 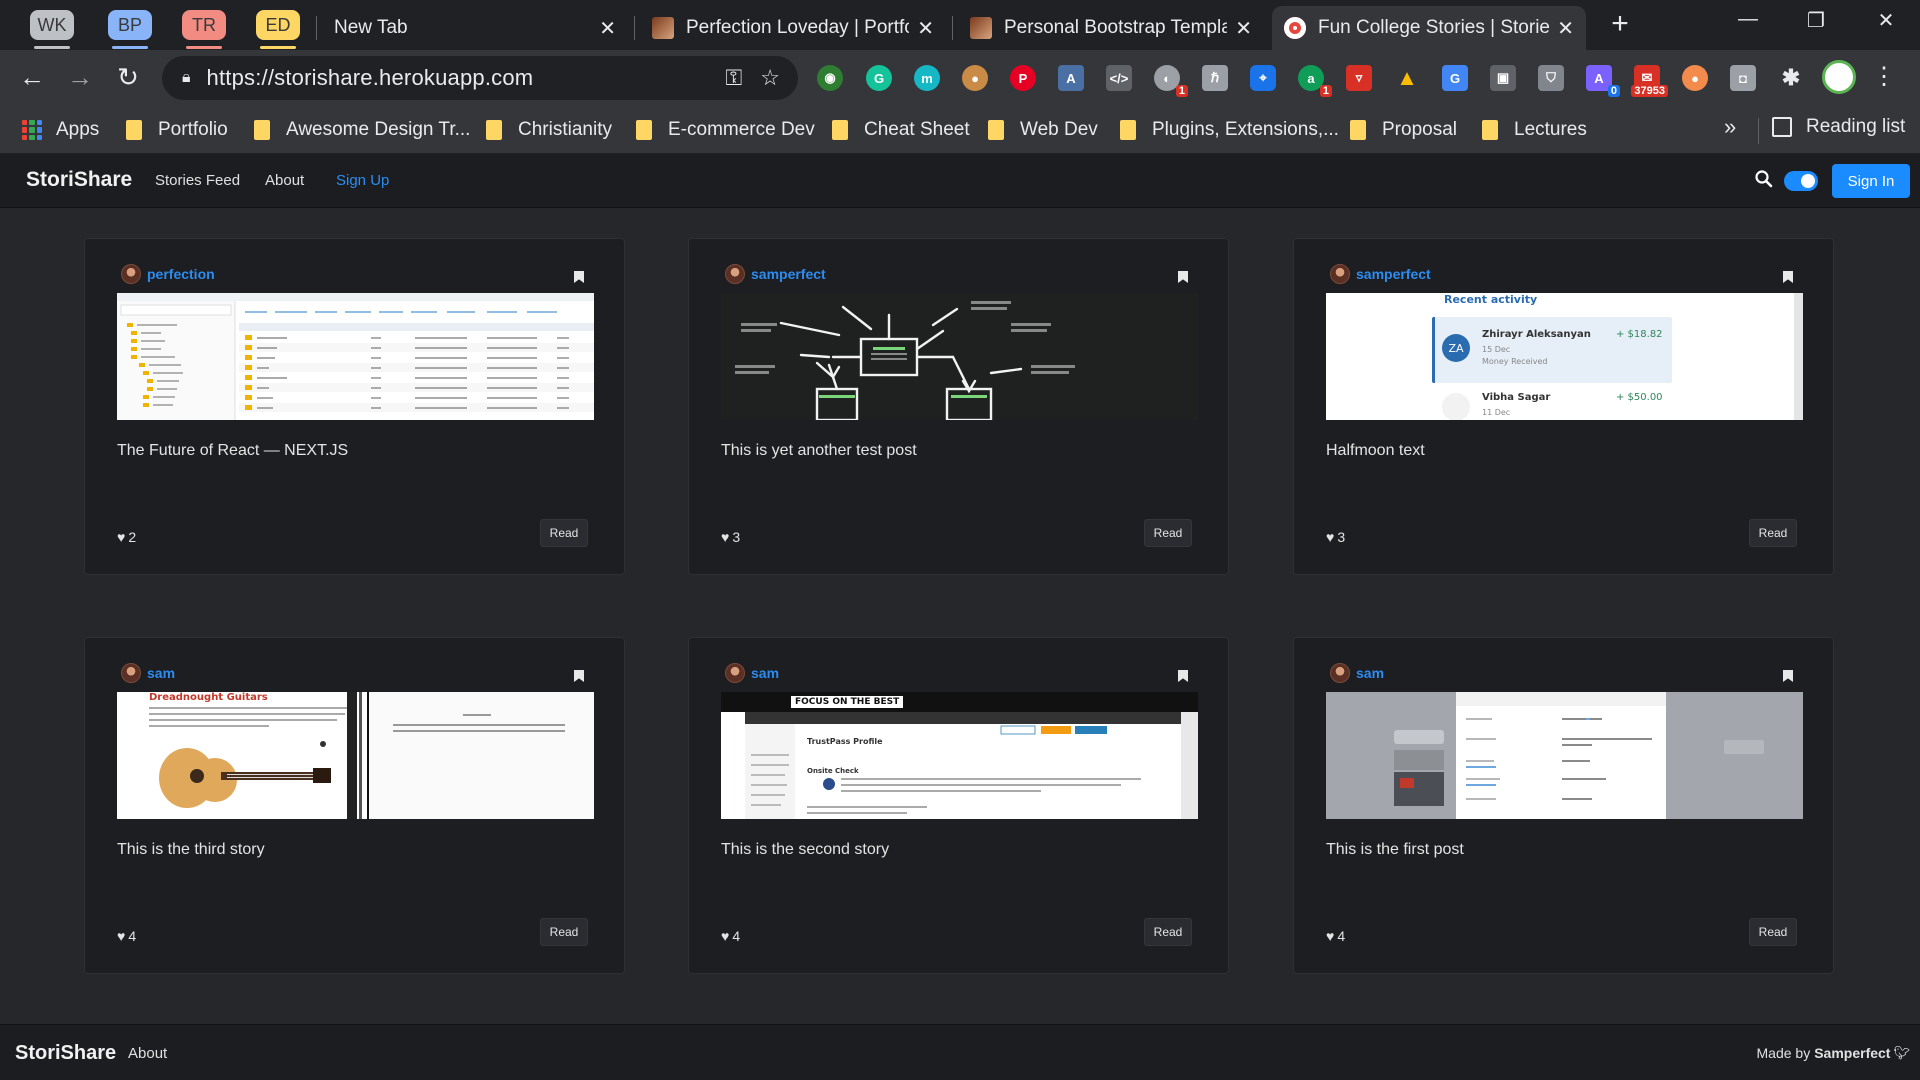 What do you see at coordinates (284, 180) in the screenshot?
I see `nav-about: About` at bounding box center [284, 180].